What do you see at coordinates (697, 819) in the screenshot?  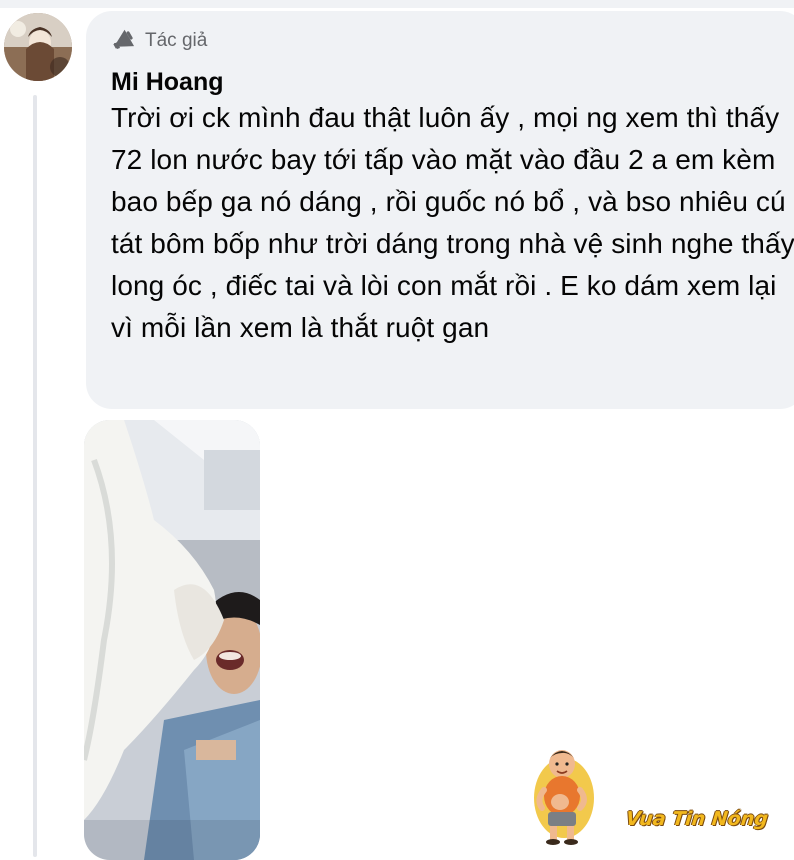 I see `watermark-text: Vua Tin Nóng` at bounding box center [697, 819].